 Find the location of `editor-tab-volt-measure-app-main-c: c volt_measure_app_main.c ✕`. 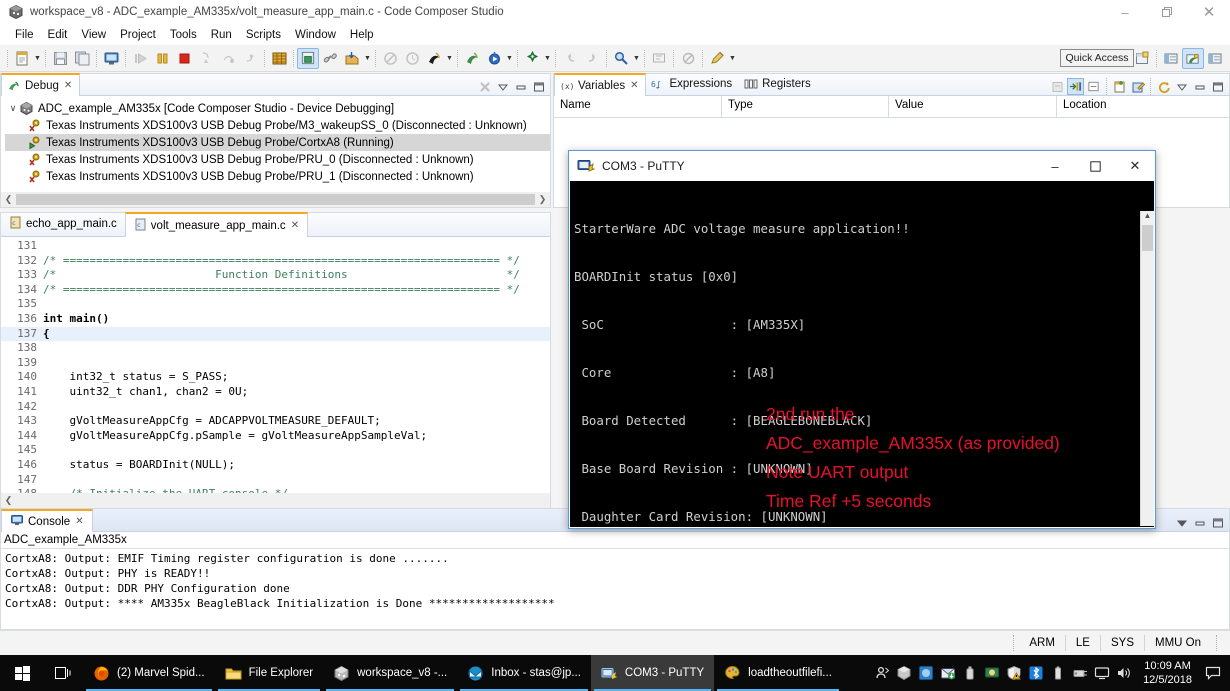

editor-tab-volt-measure-app-main-c: c volt_measure_app_main.c ✕ is located at coordinates (216, 224).